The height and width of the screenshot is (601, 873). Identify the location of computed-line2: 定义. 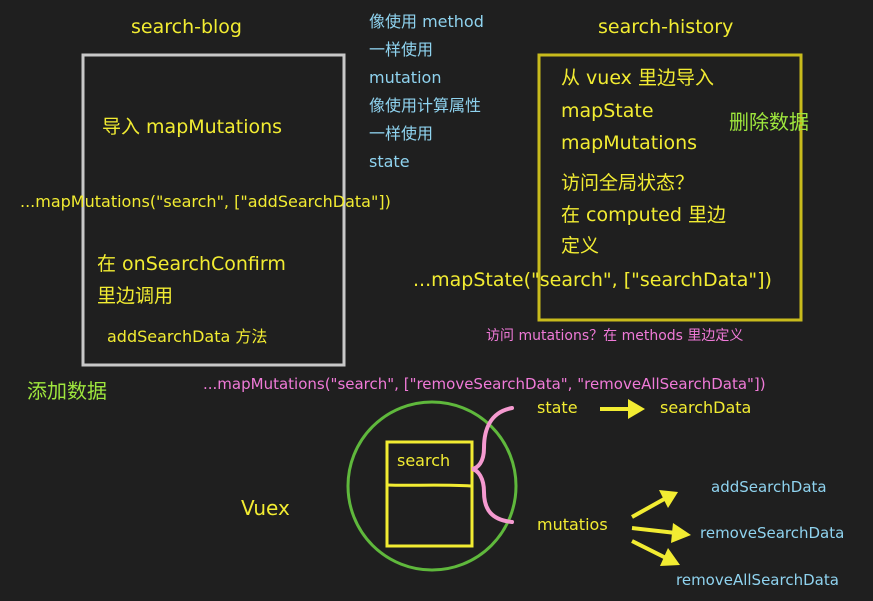
(580, 246).